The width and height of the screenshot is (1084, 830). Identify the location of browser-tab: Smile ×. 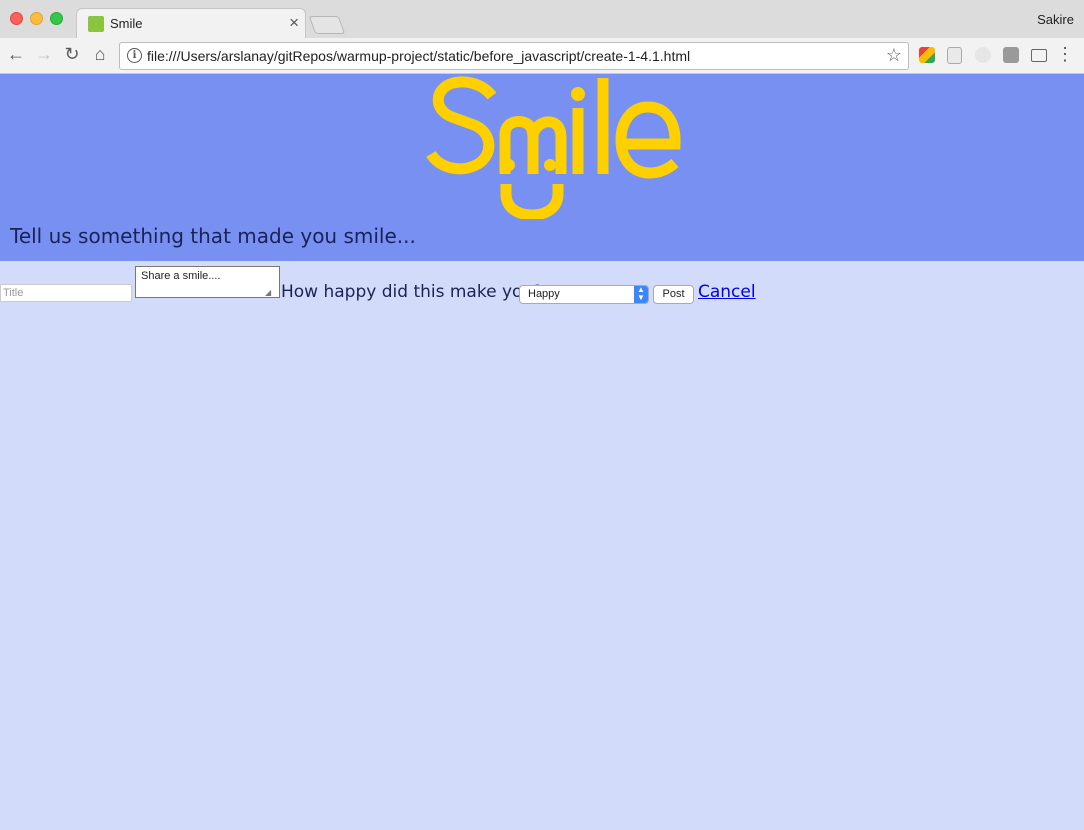
(191, 23).